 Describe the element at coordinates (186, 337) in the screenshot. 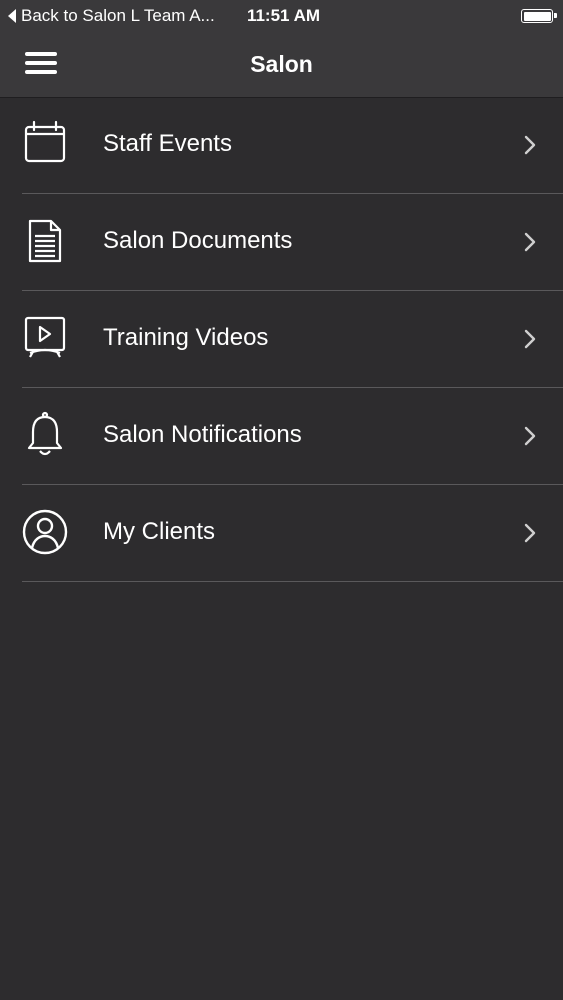

I see `menu-item-label: Training Videos` at that location.